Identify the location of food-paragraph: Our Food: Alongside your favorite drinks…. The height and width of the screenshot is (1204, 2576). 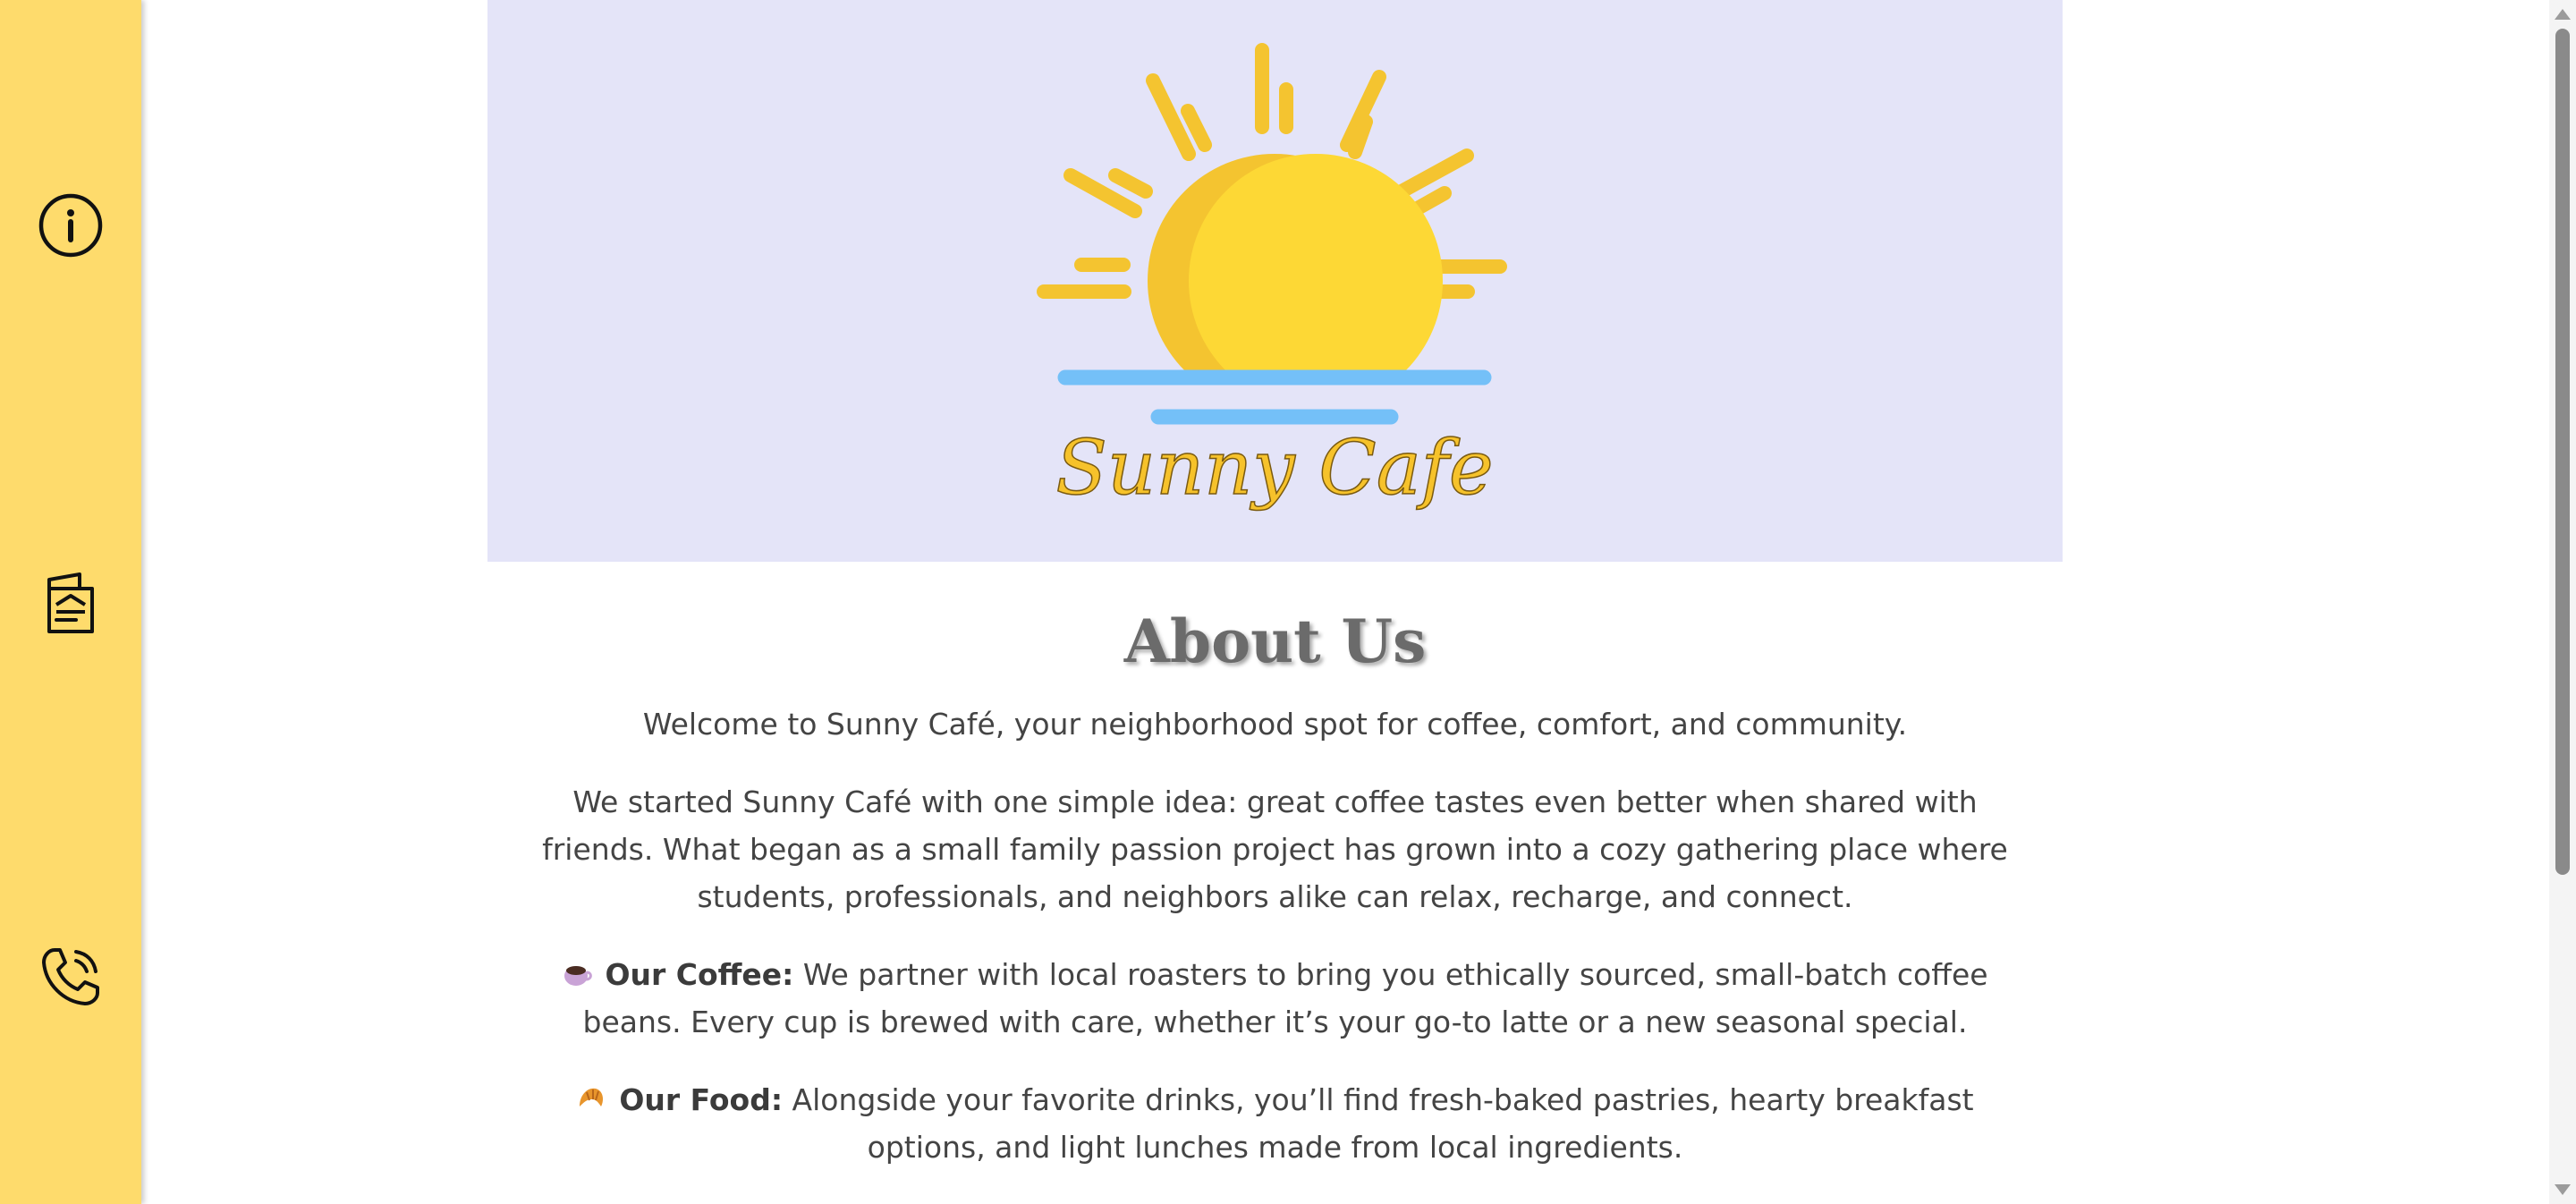
(1275, 1124).